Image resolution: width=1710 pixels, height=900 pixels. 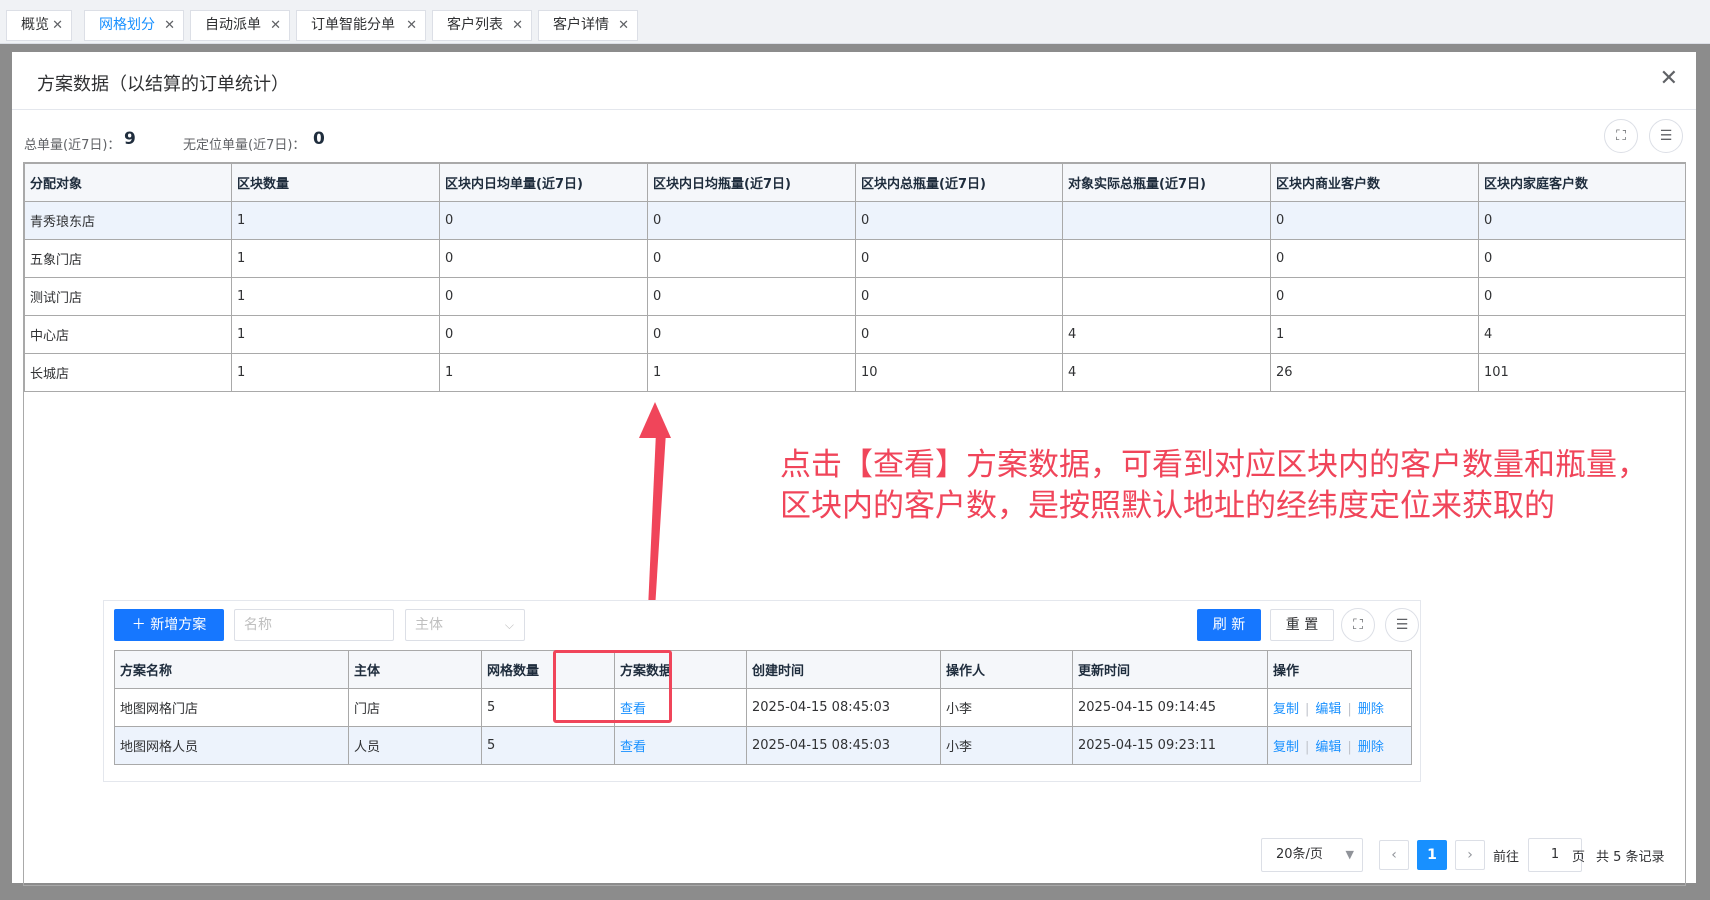 I want to click on subject-placeholder: 主体, so click(x=429, y=625).